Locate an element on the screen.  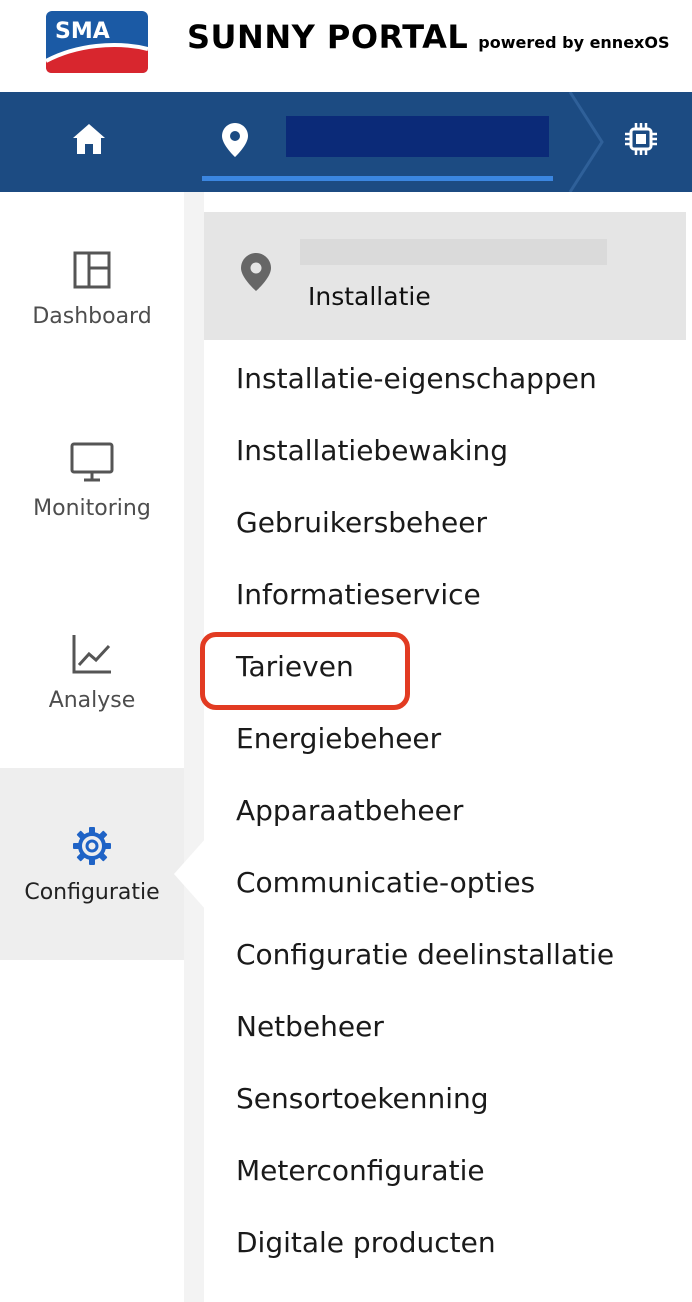
submenu-header: Installatie is located at coordinates (445, 276).